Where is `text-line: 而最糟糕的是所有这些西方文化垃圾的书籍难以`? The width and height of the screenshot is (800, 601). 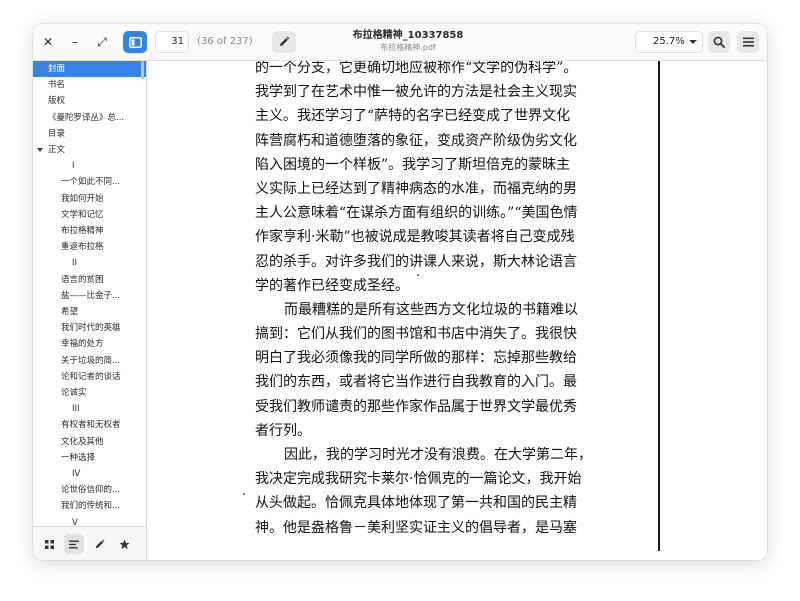 text-line: 而最糟糕的是所有这些西方文化垃圾的书籍难以 is located at coordinates (431, 309).